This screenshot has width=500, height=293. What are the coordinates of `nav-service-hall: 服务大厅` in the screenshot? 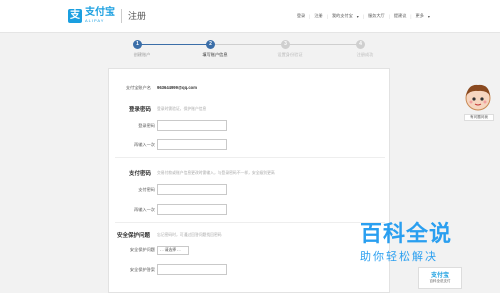 It's located at (376, 16).